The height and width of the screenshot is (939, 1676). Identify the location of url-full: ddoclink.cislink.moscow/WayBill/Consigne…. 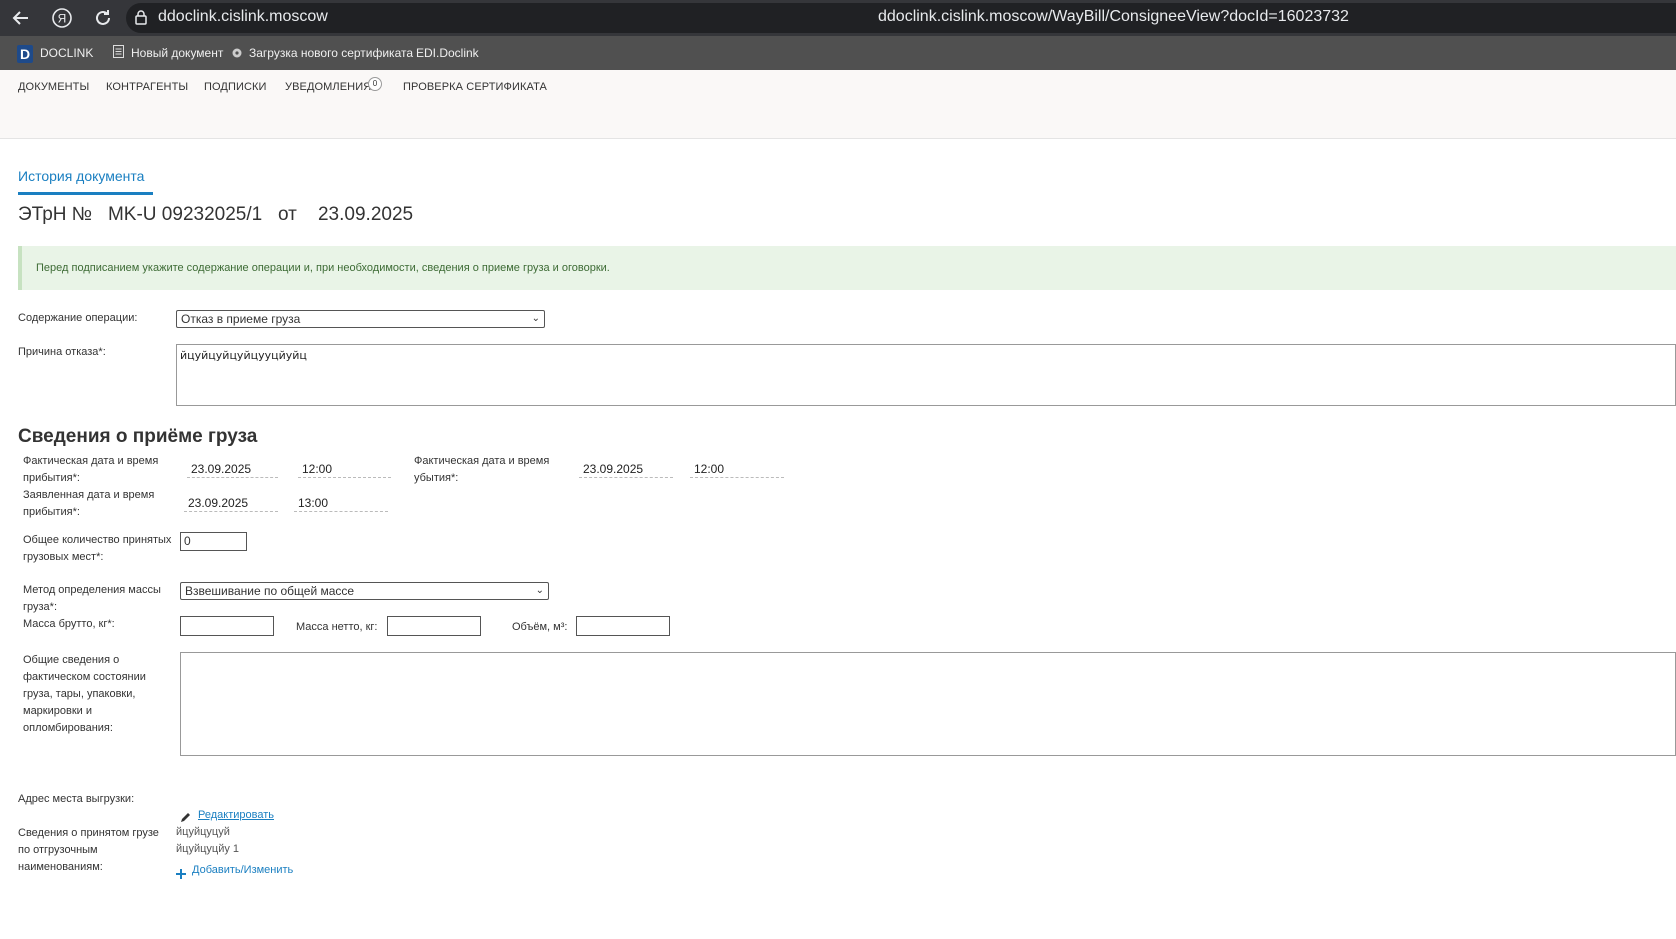
(1113, 16).